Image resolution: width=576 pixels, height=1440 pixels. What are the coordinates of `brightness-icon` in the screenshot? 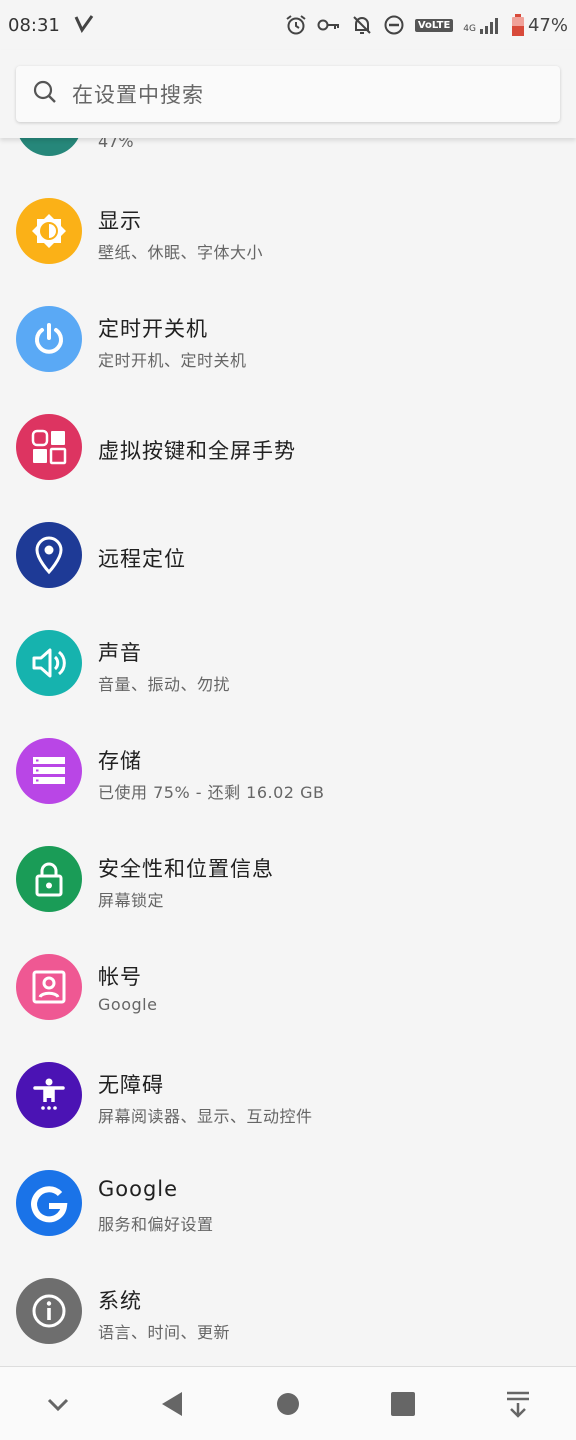 It's located at (49, 231).